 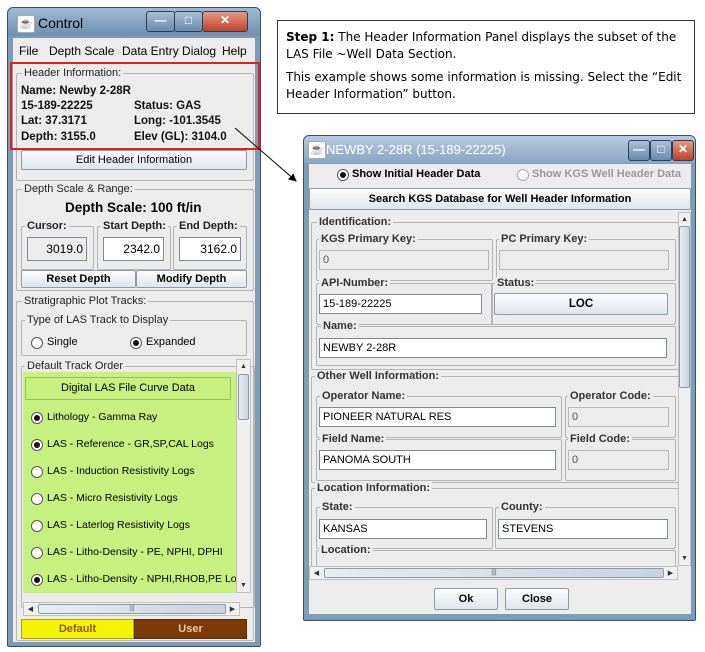 I want to click on location-label: Location:, so click(x=346, y=550).